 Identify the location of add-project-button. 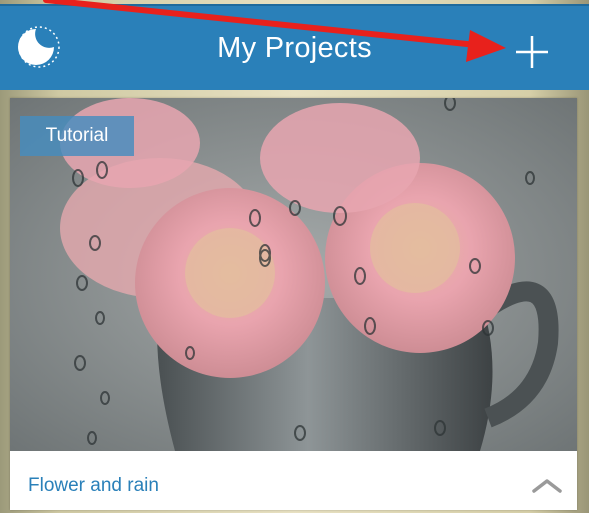
(532, 52).